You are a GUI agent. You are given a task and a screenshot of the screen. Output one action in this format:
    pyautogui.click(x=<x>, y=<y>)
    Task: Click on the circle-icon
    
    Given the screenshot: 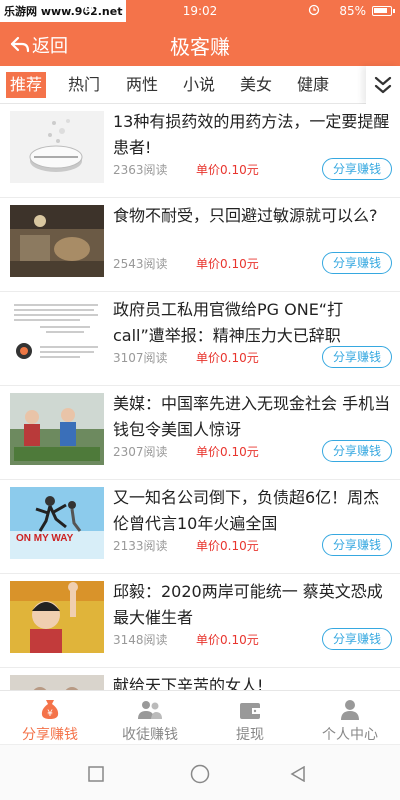 What is the action you would take?
    pyautogui.click(x=200, y=774)
    